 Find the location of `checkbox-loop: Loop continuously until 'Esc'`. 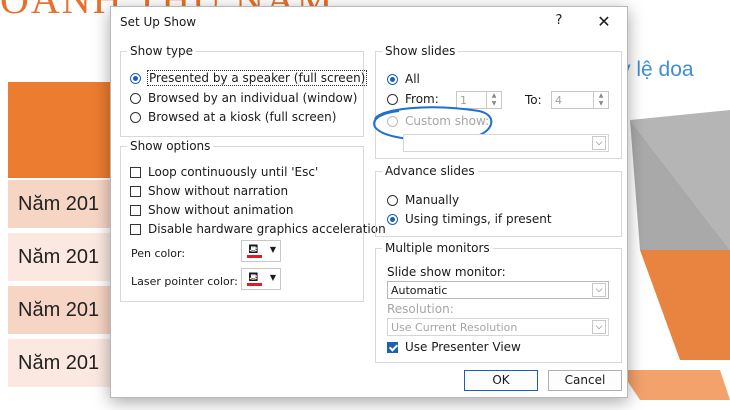

checkbox-loop: Loop continuously until 'Esc' is located at coordinates (224, 172).